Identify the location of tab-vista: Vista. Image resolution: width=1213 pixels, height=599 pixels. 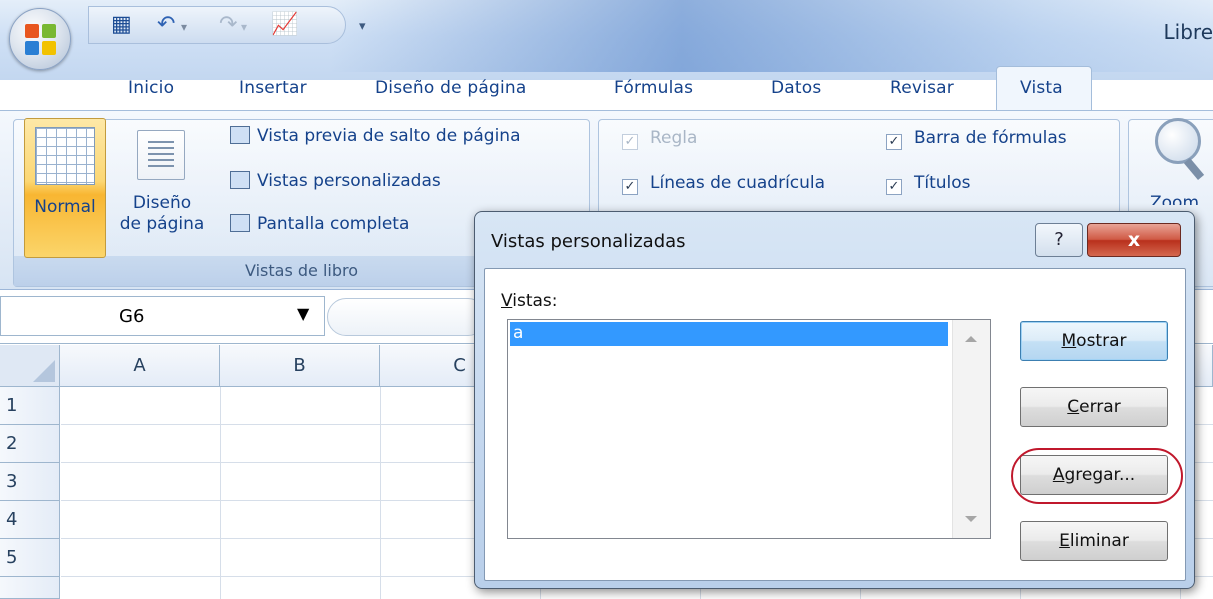
(1041, 88).